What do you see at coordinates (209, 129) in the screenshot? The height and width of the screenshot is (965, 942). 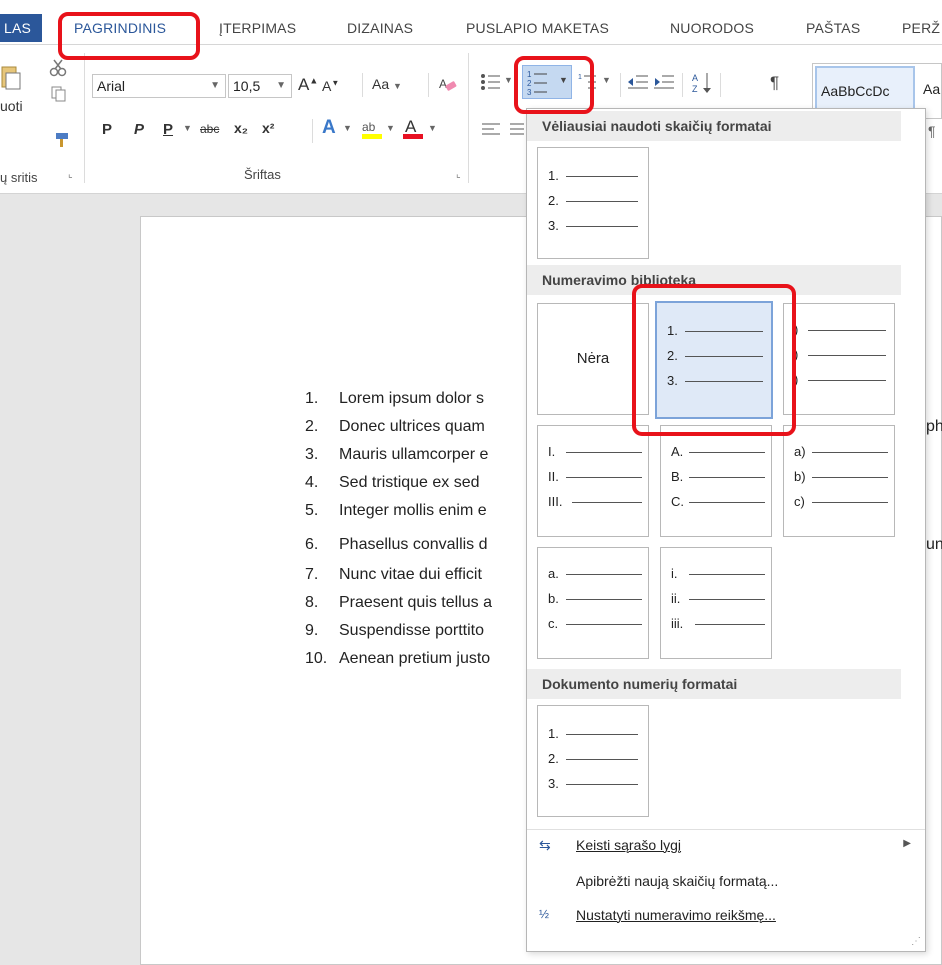 I see `strikethrough-button: abc` at bounding box center [209, 129].